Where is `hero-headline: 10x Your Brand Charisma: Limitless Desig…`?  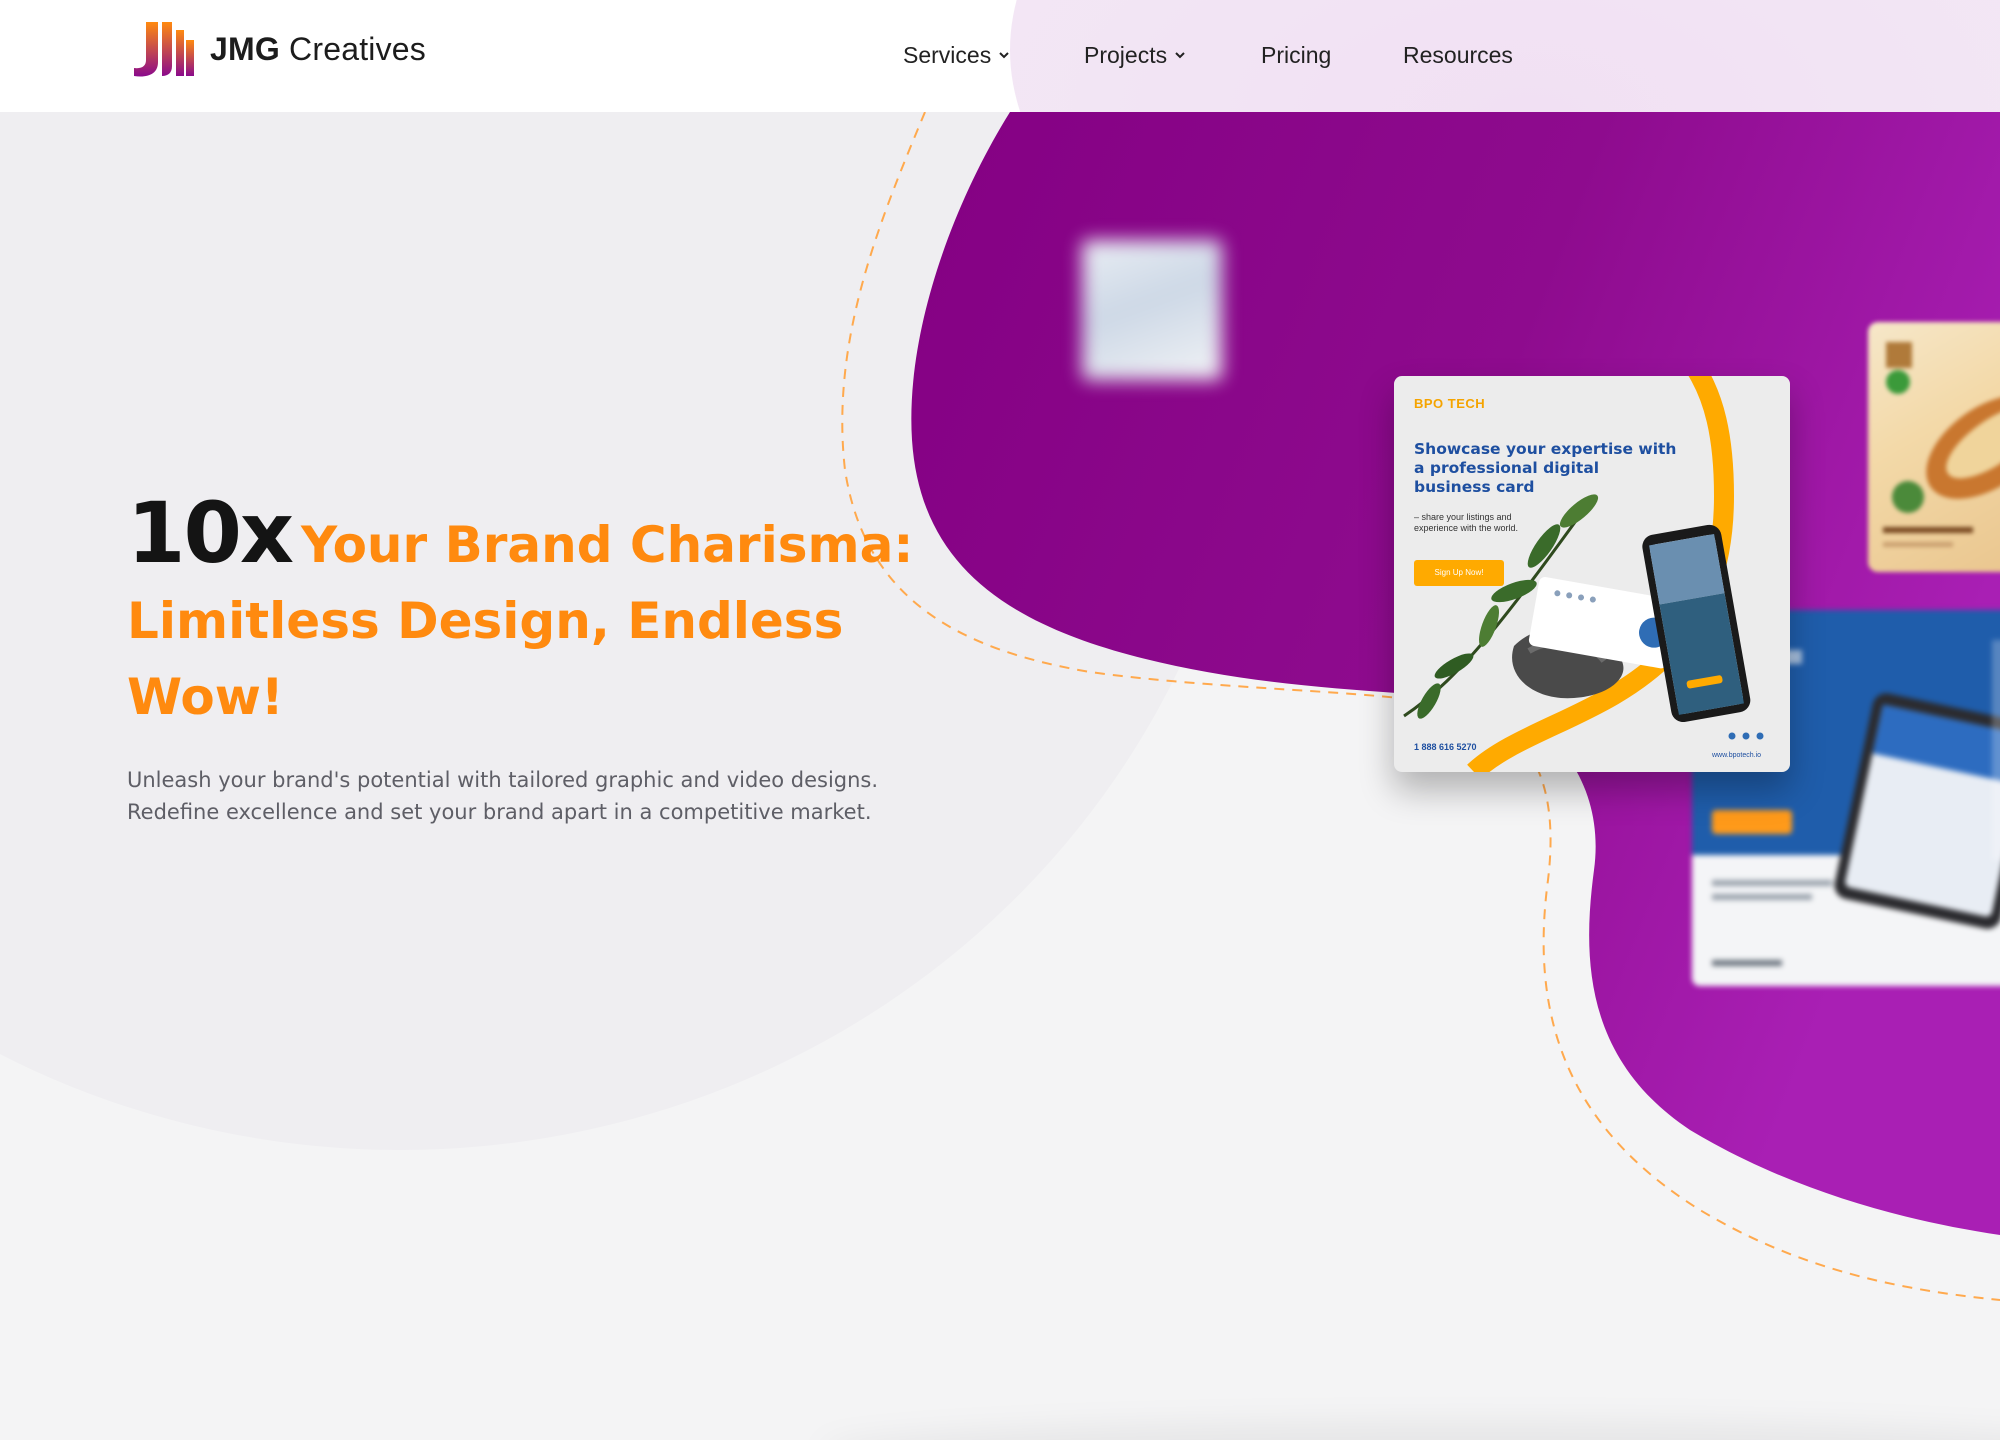
hero-headline: 10x Your Brand Charisma: Limitless Desig… is located at coordinates (537, 614).